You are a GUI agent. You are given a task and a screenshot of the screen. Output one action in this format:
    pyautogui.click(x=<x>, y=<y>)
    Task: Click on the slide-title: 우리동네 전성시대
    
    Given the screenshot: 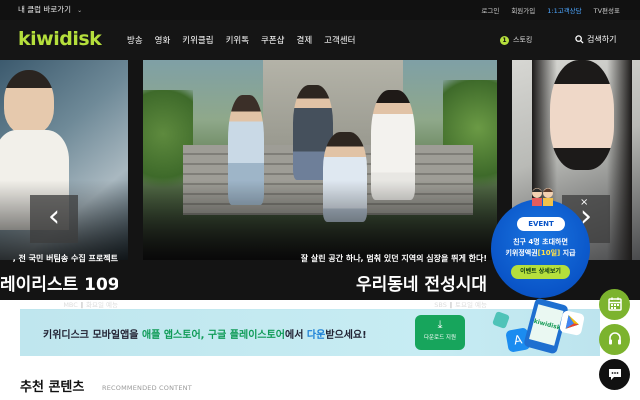 What is the action you would take?
    pyautogui.click(x=421, y=285)
    